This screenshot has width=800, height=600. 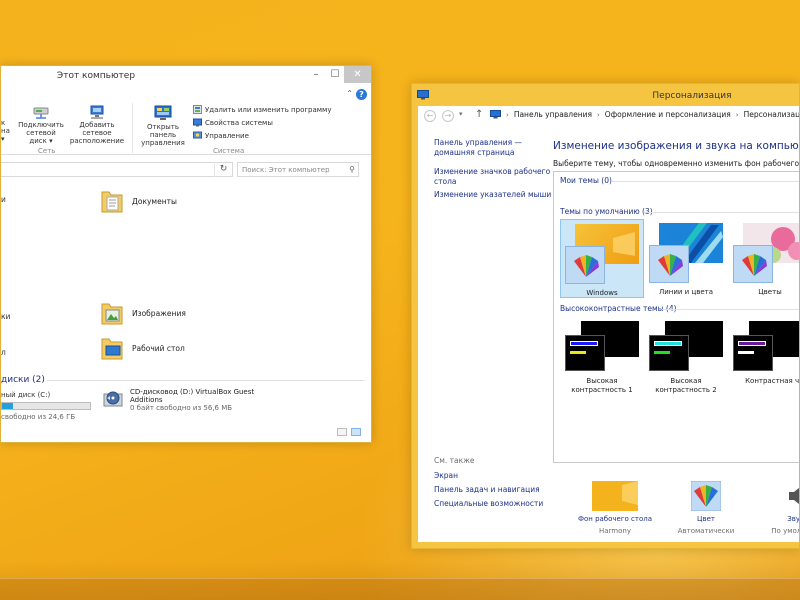 I want to click on display-link: Экран, so click(x=446, y=476).